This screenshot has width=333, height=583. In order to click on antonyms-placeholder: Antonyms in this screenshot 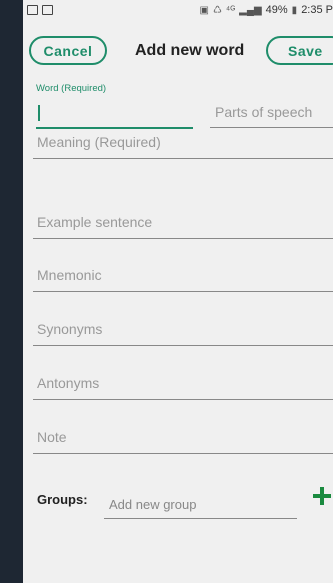, I will do `click(68, 383)`.